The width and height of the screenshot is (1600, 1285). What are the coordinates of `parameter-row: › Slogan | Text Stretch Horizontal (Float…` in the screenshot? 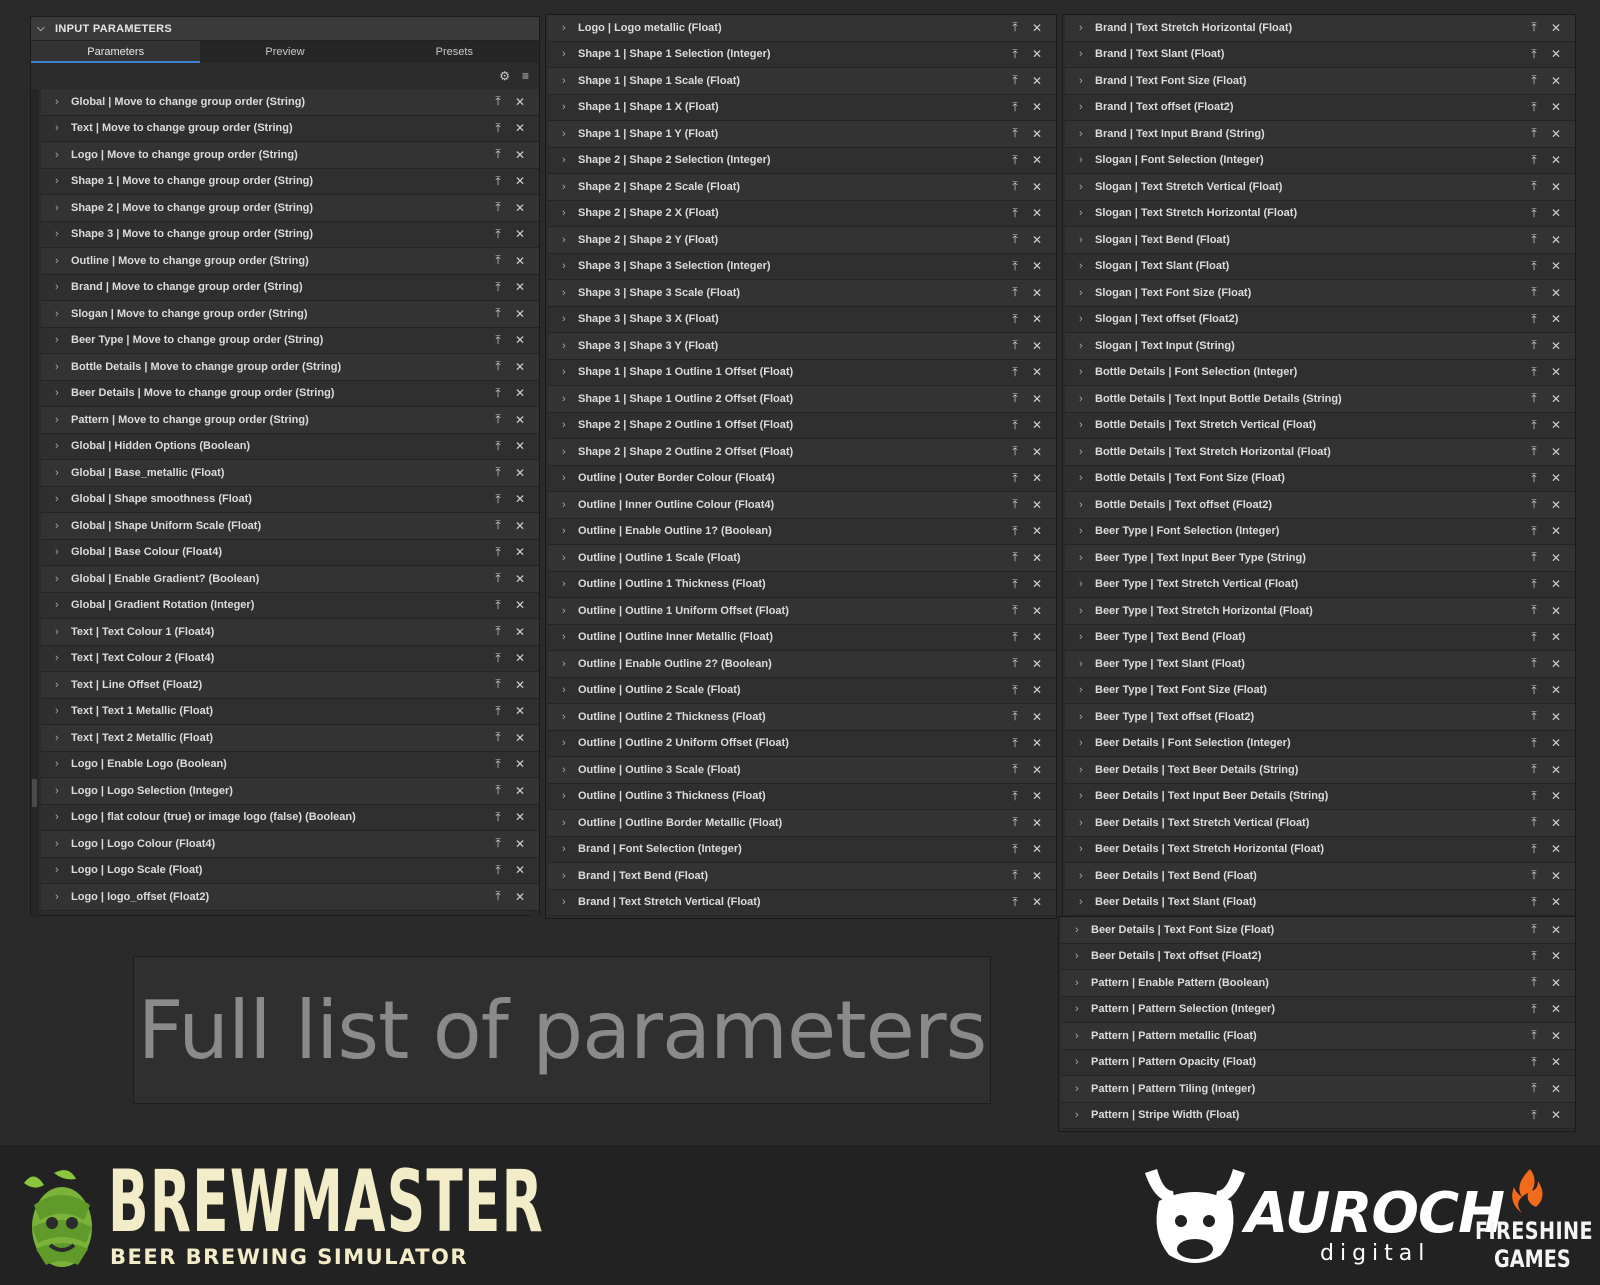 It's located at (1320, 213).